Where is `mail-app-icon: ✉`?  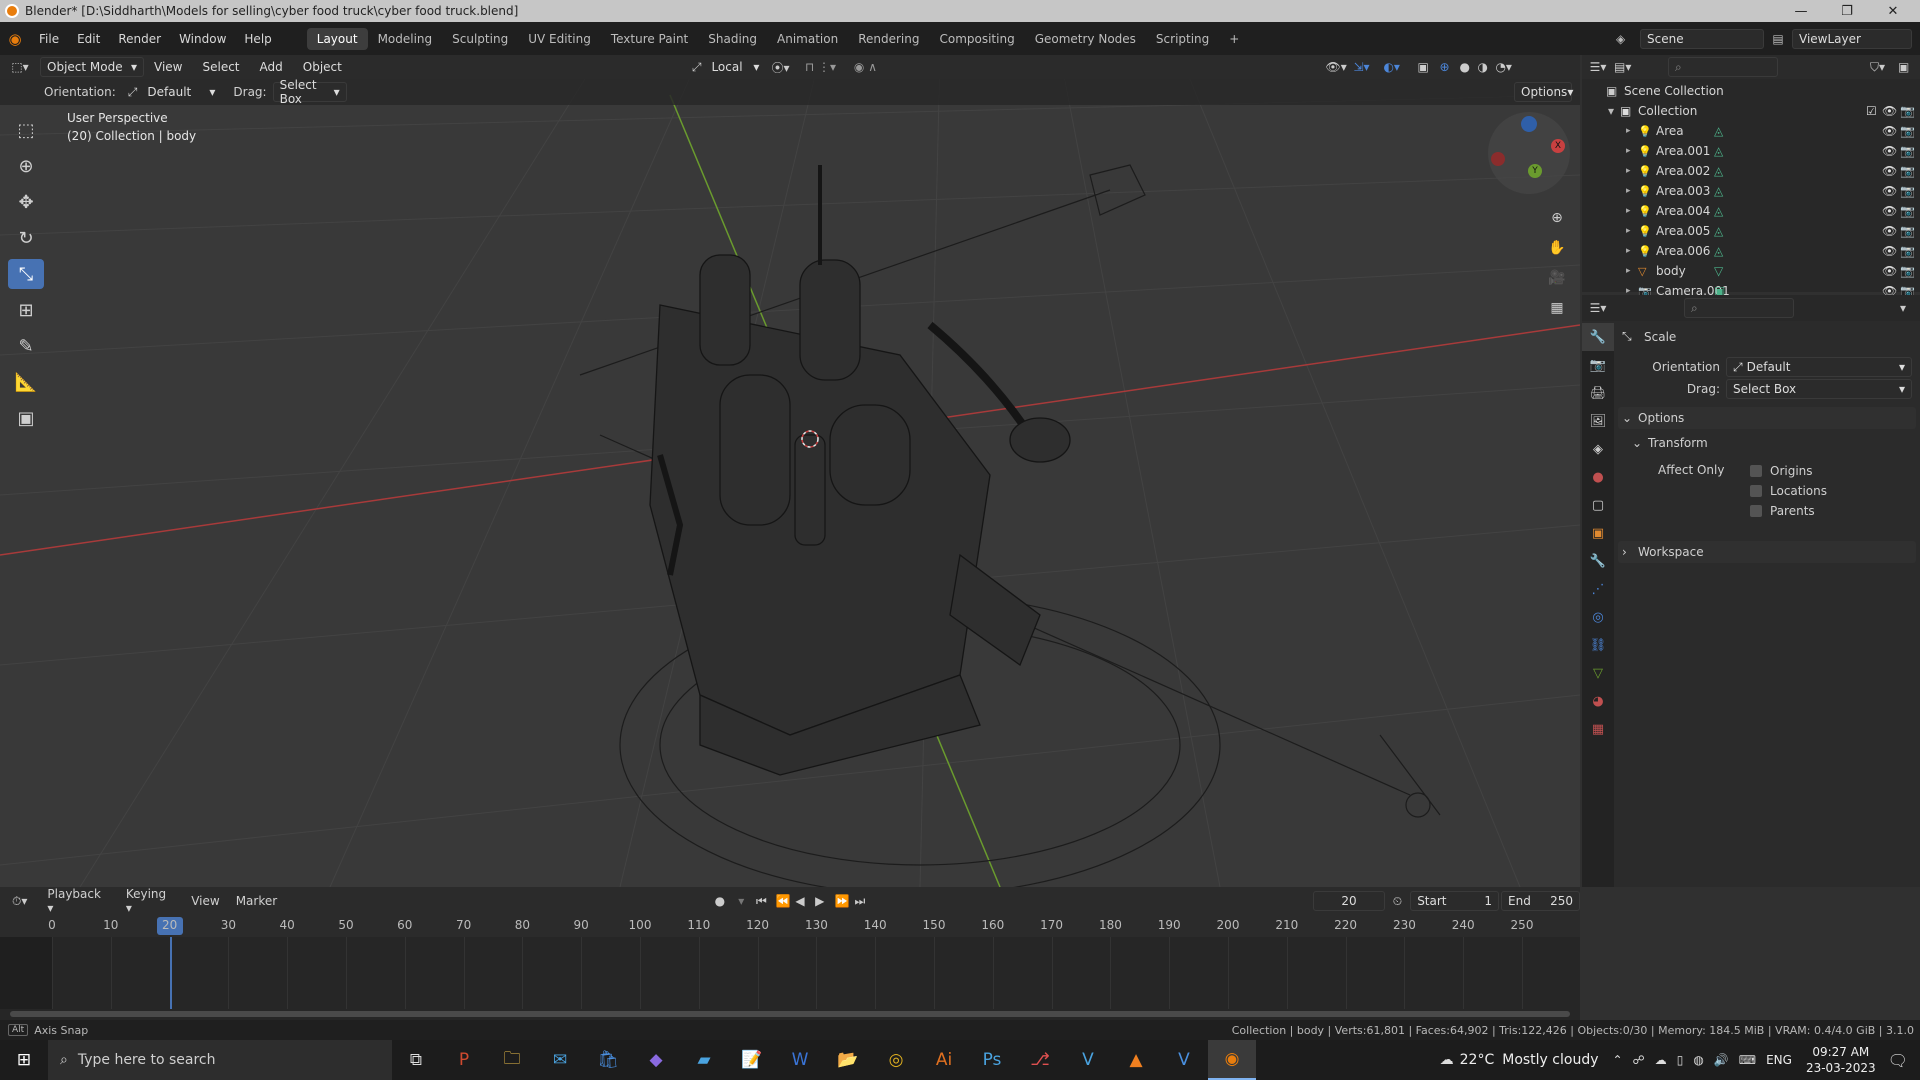 mail-app-icon: ✉ is located at coordinates (560, 1060).